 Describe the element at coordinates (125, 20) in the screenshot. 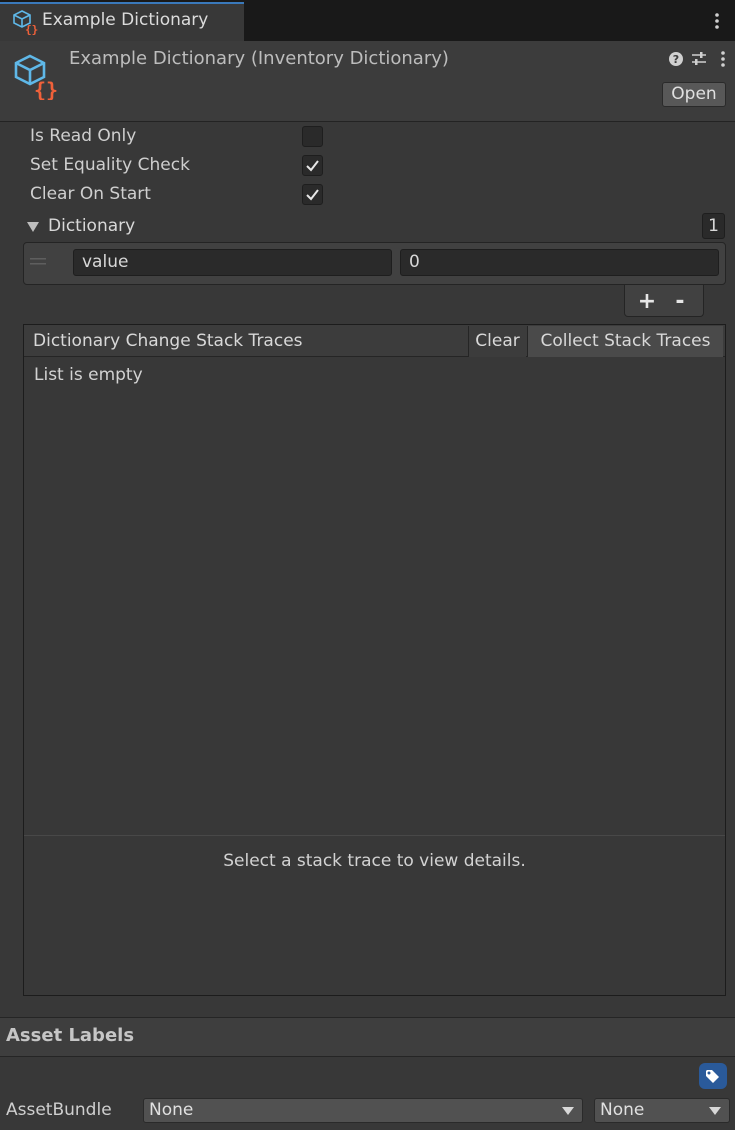

I see `tab-title: Example Dictionary` at that location.